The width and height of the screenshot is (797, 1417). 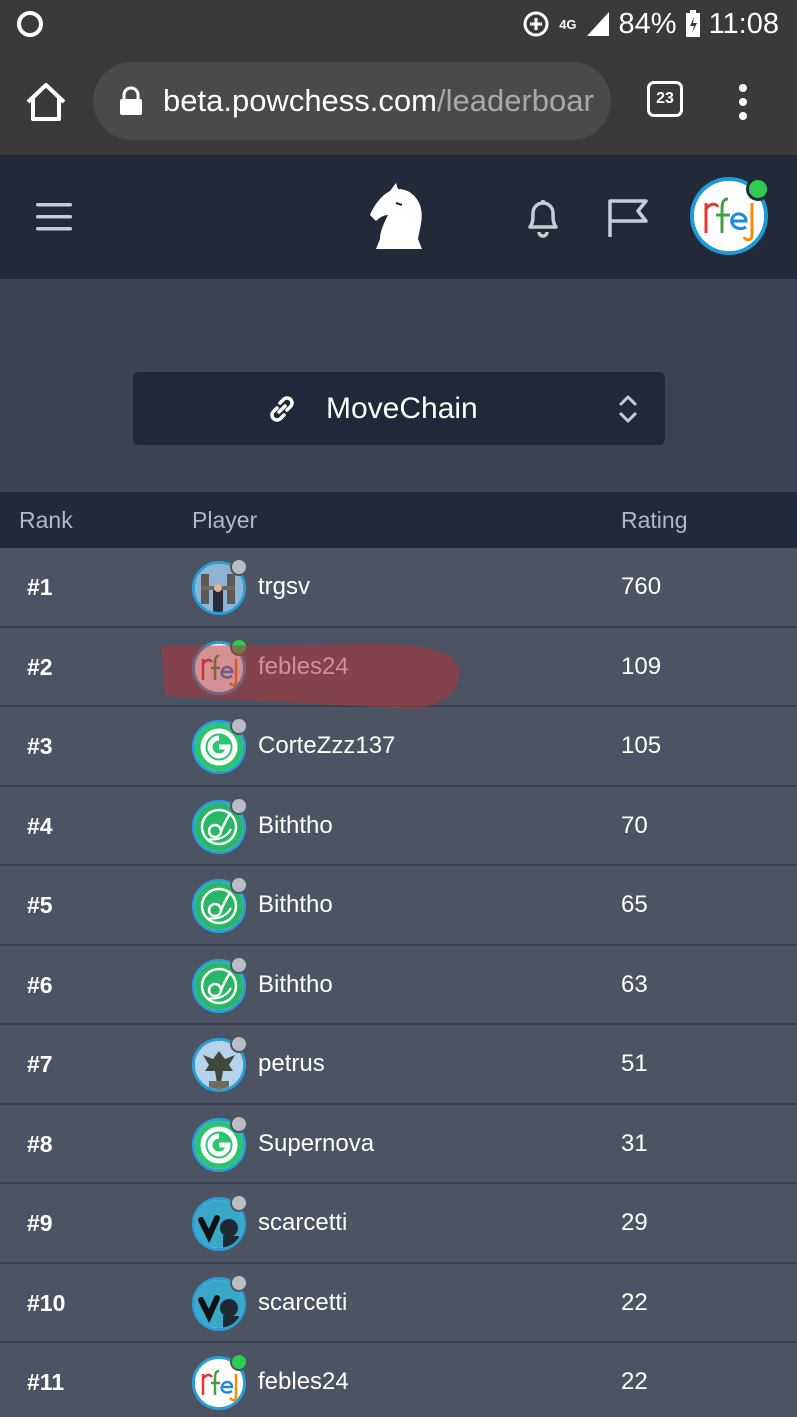 What do you see at coordinates (131, 100) in the screenshot?
I see `lock-icon` at bounding box center [131, 100].